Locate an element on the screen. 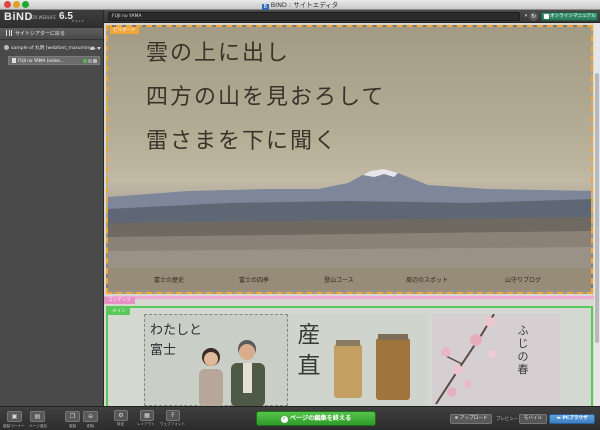  couple-photo is located at coordinates (232, 373).